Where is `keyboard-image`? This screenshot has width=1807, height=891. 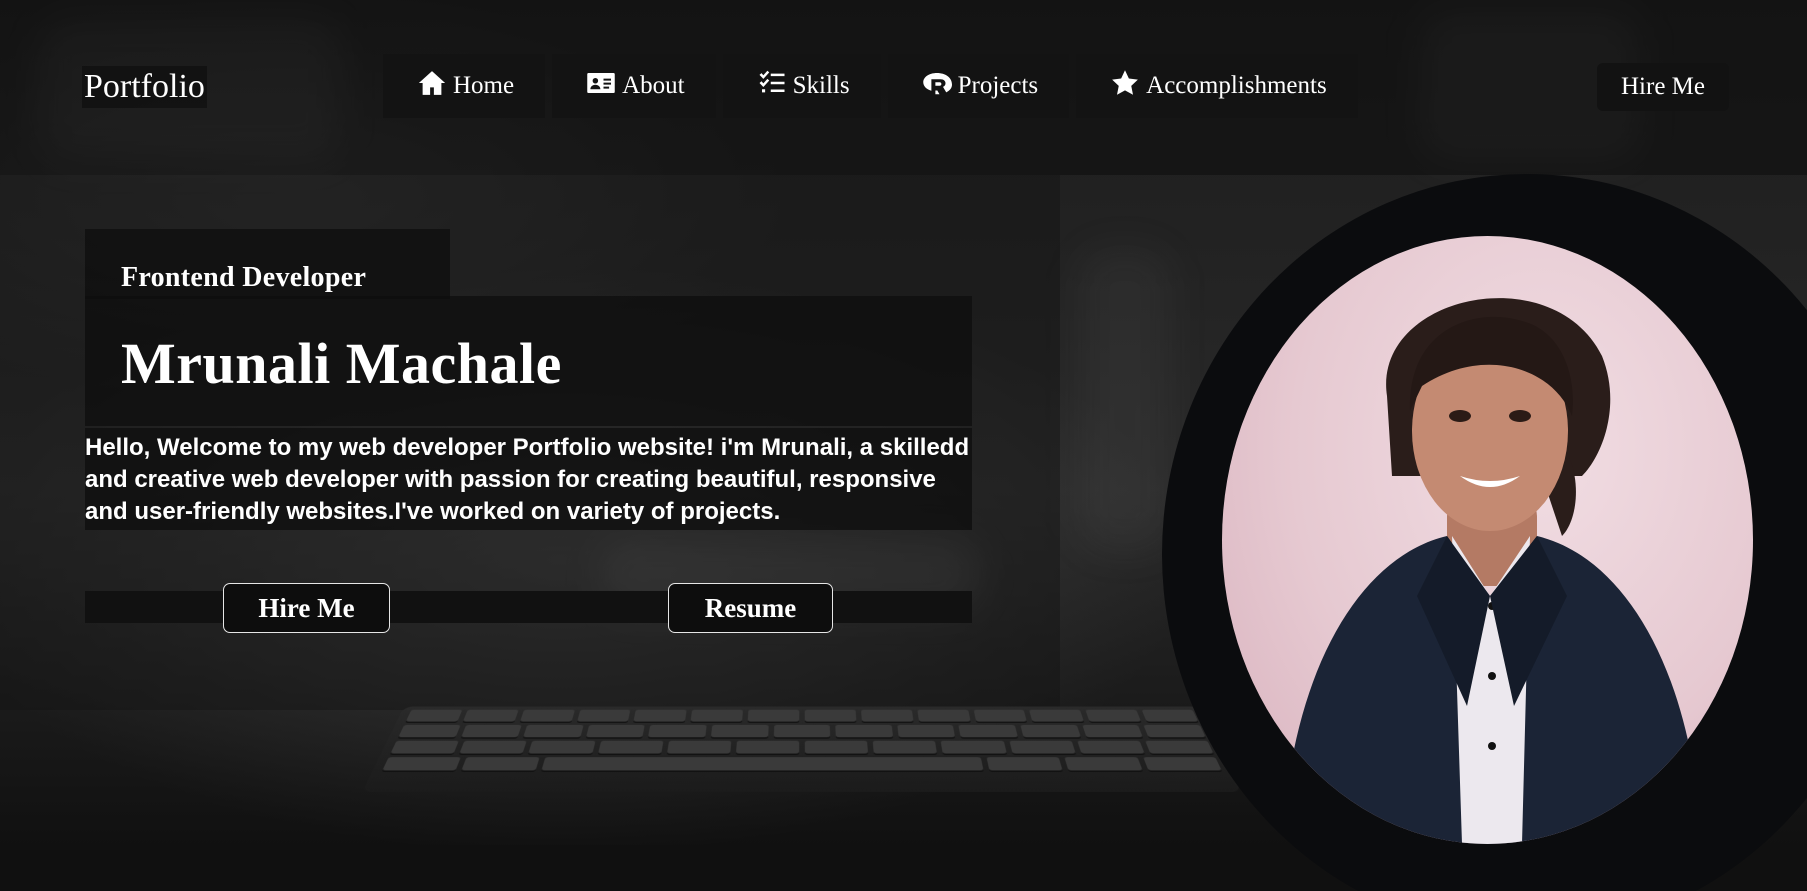
keyboard-image is located at coordinates (802, 749).